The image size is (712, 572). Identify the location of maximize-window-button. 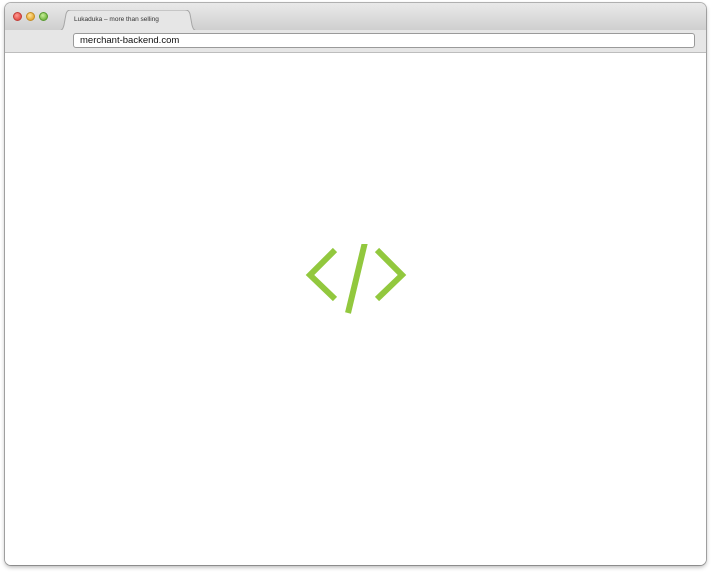
(43, 16).